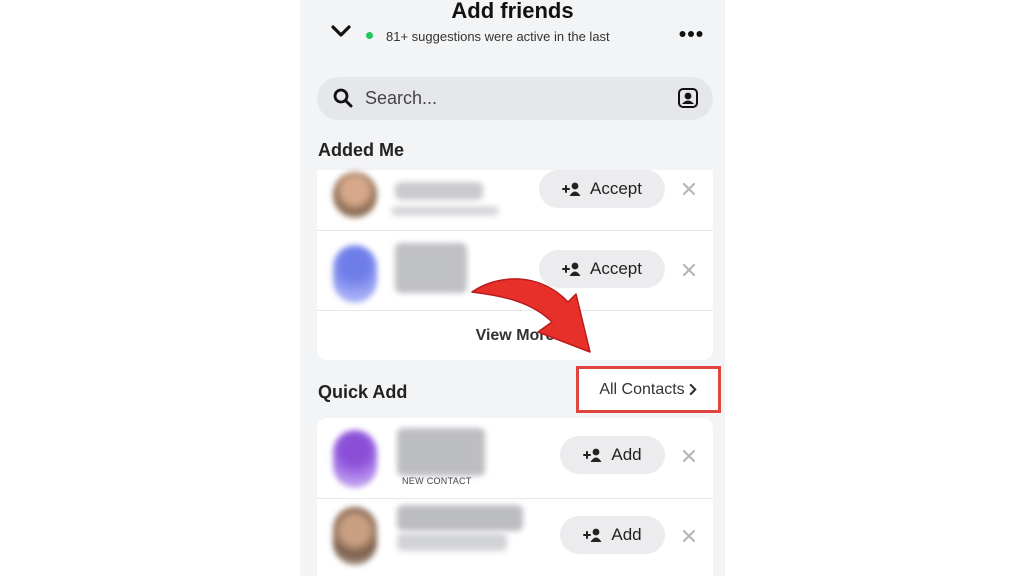 This screenshot has width=1024, height=576. I want to click on list-item: Add, so click(515, 537).